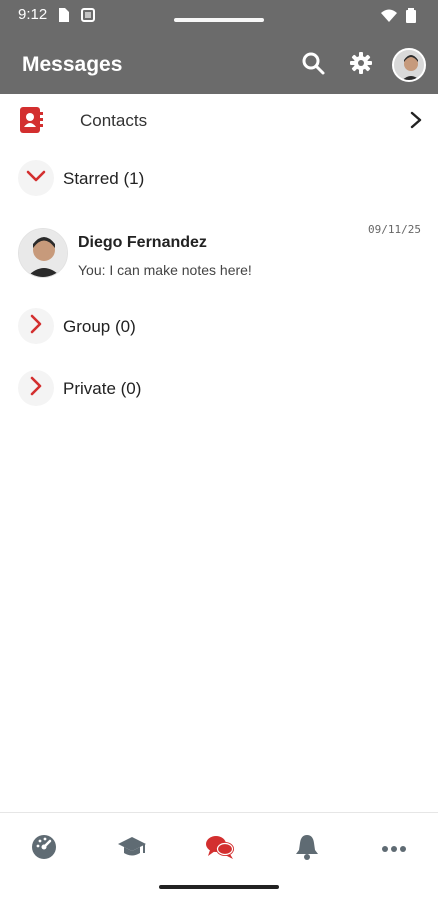 The height and width of the screenshot is (900, 438). What do you see at coordinates (409, 65) in the screenshot?
I see `profile-avatar-button` at bounding box center [409, 65].